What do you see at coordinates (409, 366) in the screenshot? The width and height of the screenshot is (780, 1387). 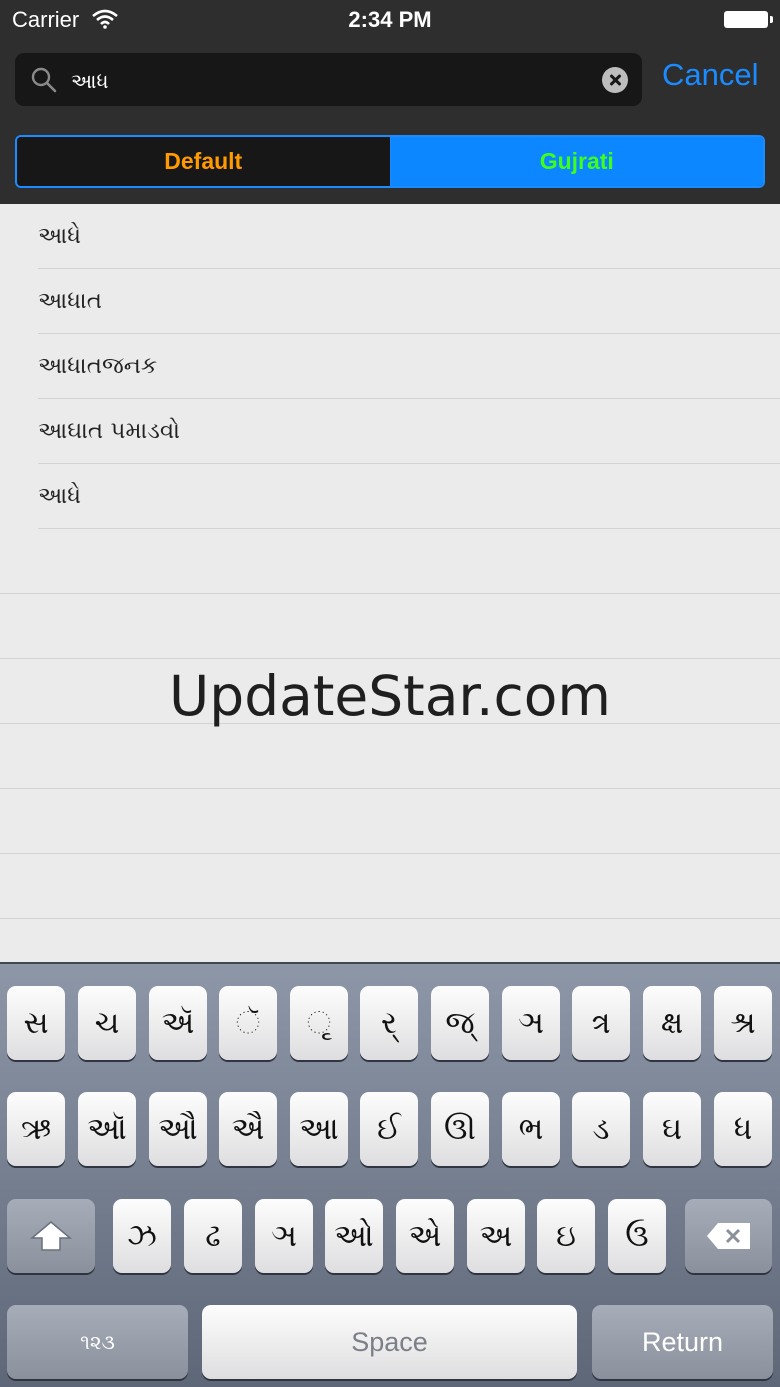 I see `list-item: આધાતજનક` at bounding box center [409, 366].